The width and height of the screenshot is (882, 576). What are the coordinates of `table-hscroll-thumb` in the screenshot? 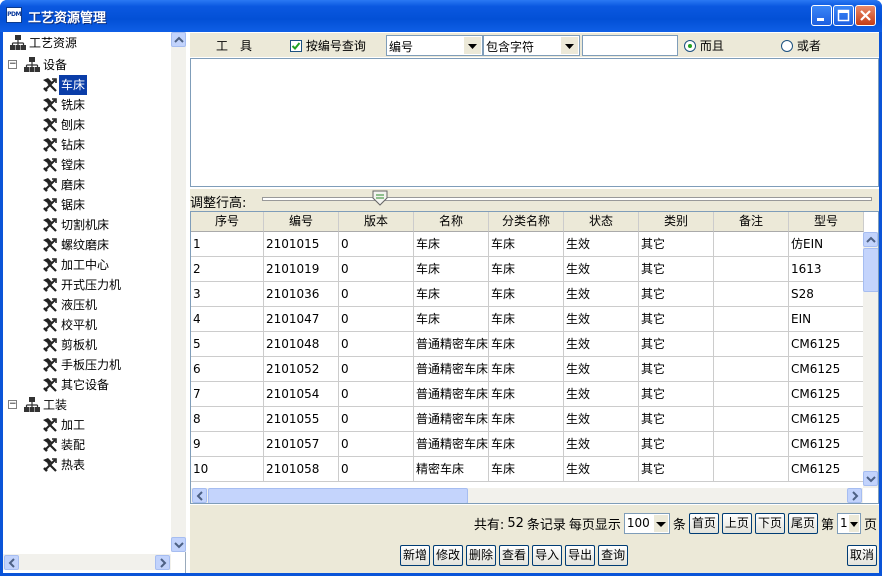 It's located at (338, 495).